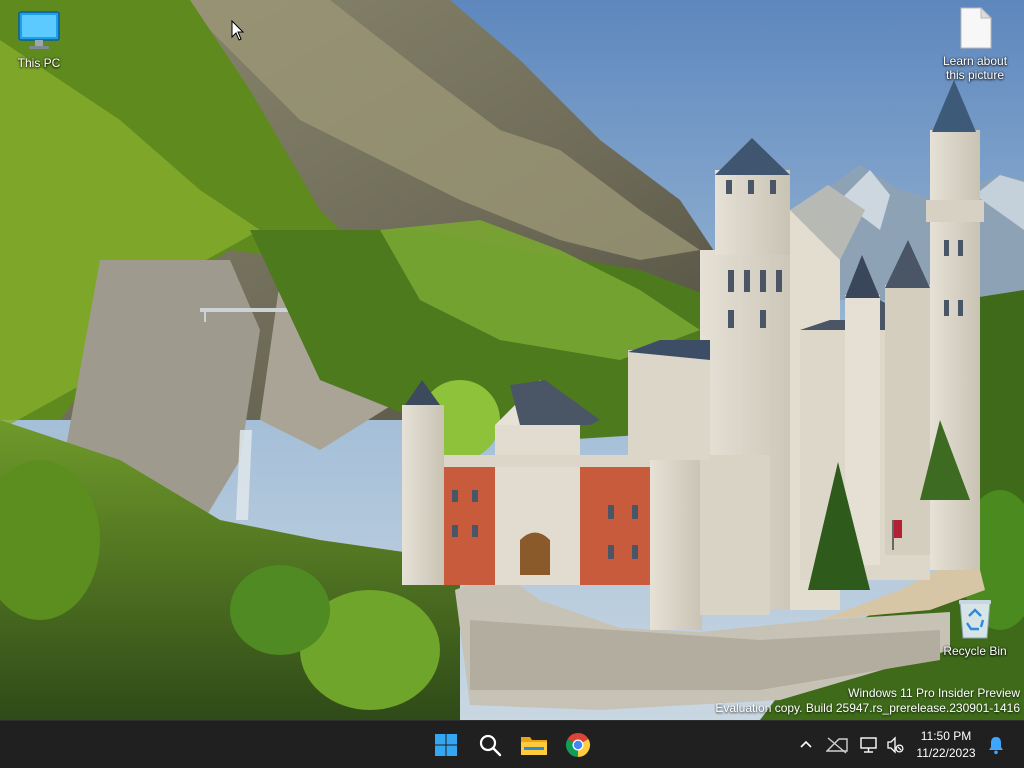  I want to click on learn-about-picture-label: Learn about this picture, so click(975, 68).